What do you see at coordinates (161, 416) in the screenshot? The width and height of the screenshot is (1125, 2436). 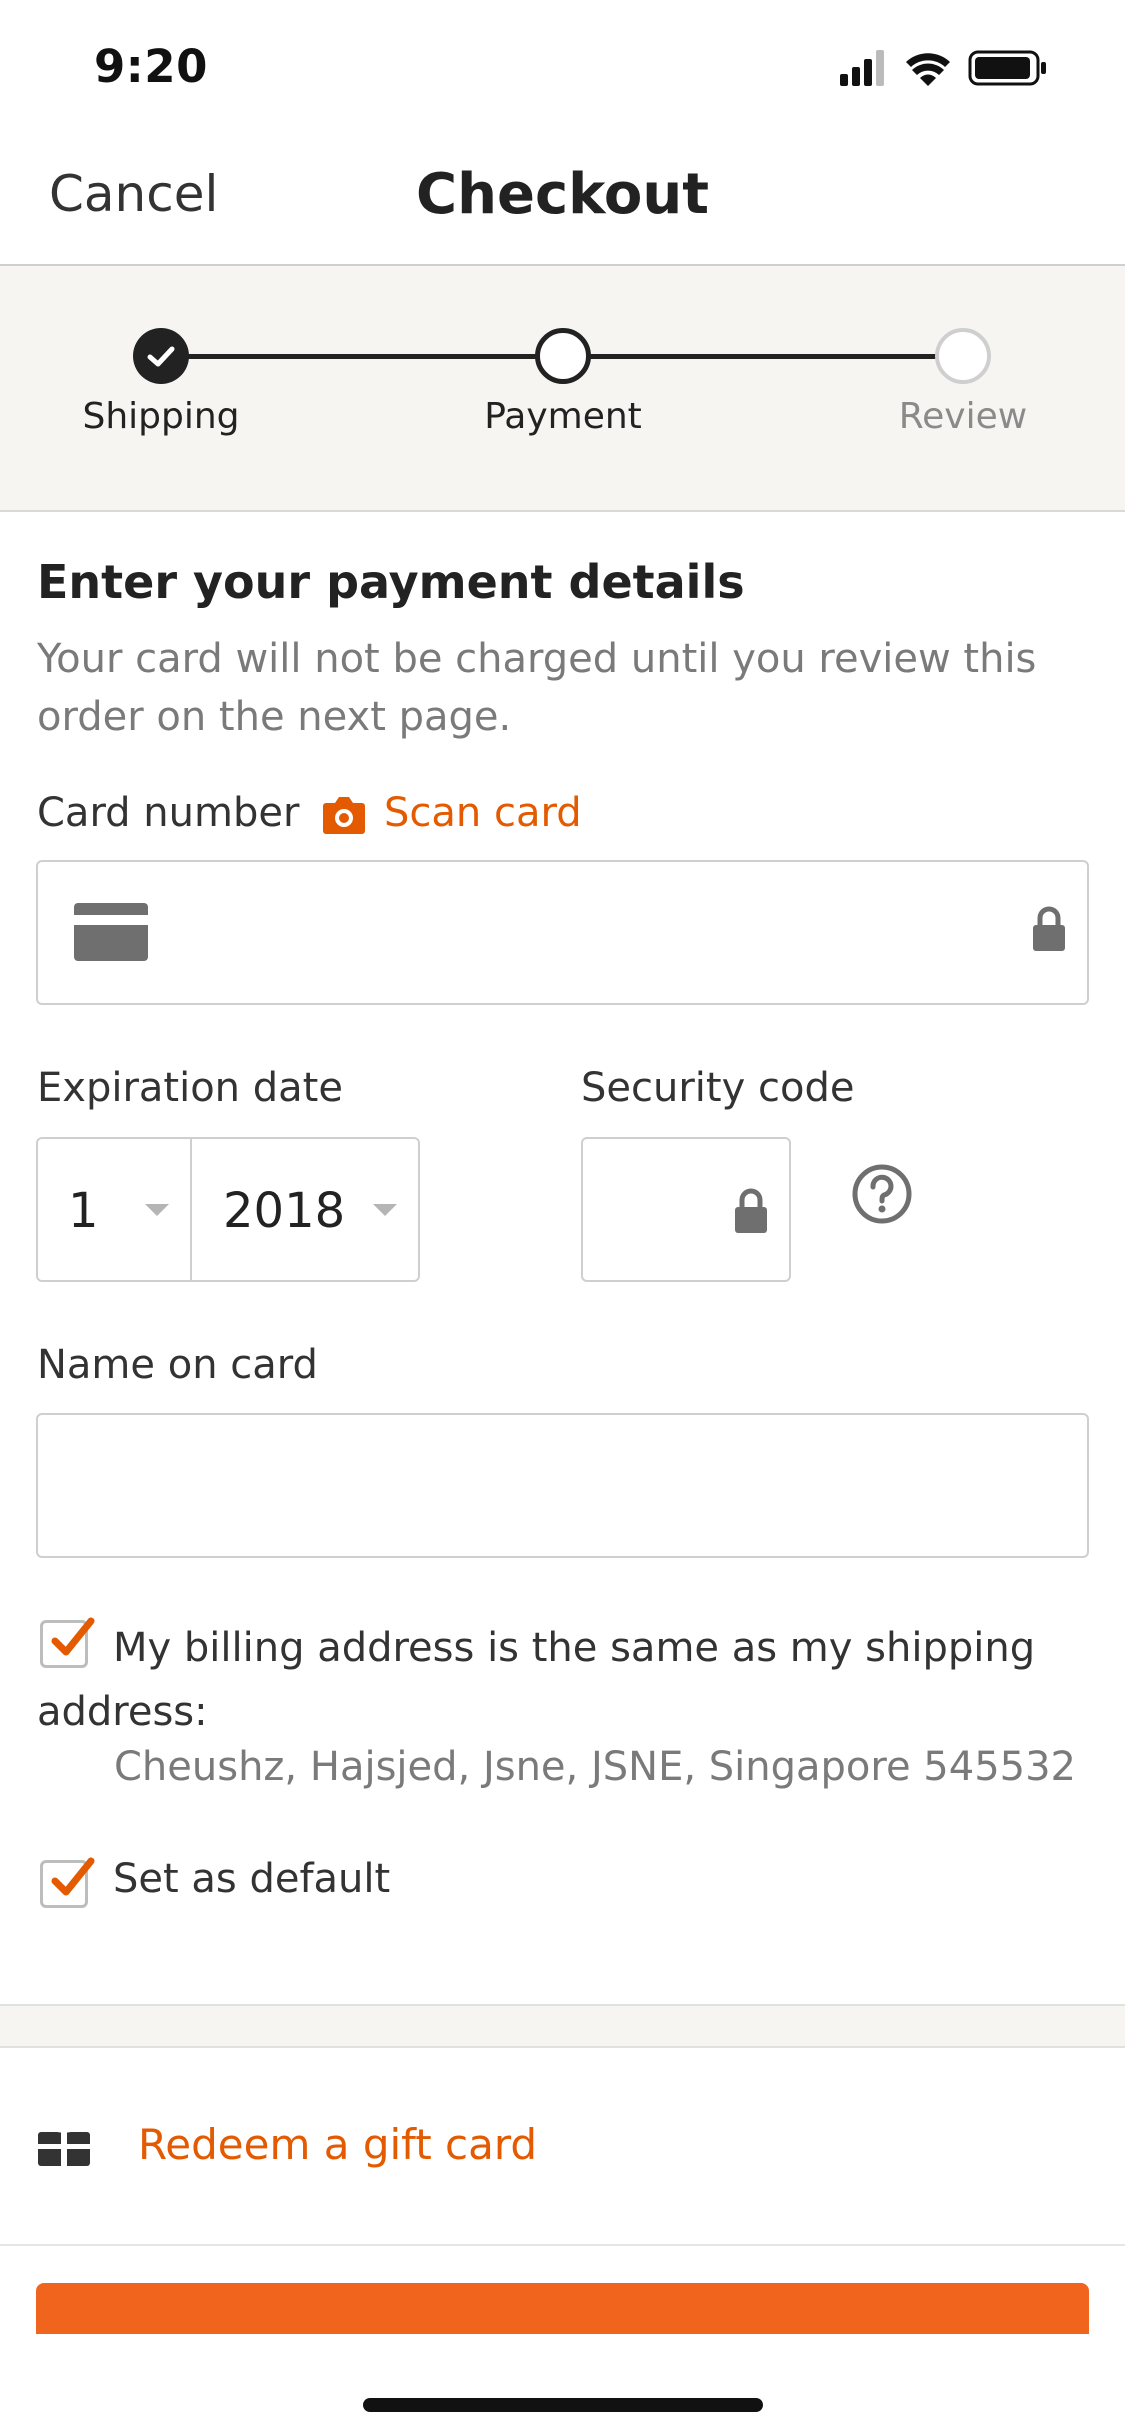 I see `step-shipping-label: Shipping` at bounding box center [161, 416].